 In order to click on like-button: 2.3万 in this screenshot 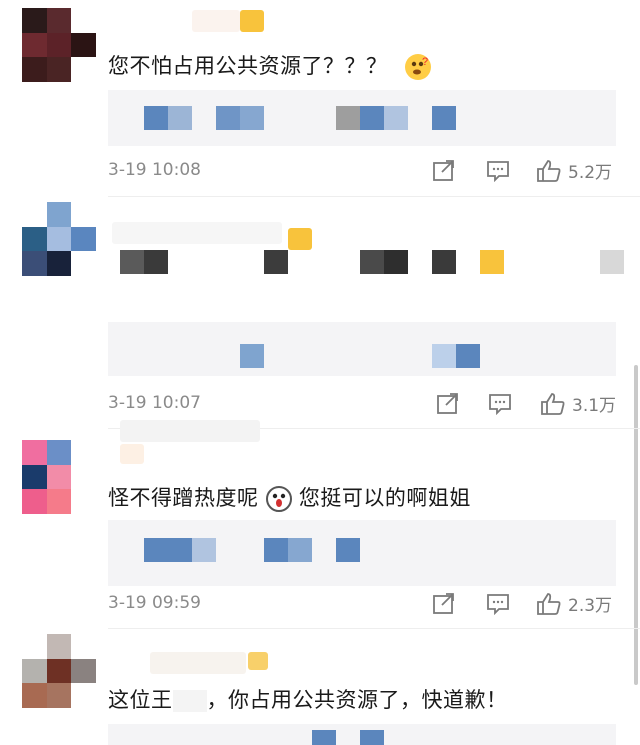, I will do `click(574, 603)`.